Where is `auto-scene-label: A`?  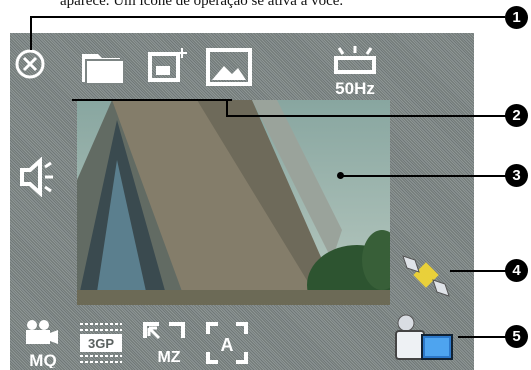 auto-scene-label: A is located at coordinates (227, 345).